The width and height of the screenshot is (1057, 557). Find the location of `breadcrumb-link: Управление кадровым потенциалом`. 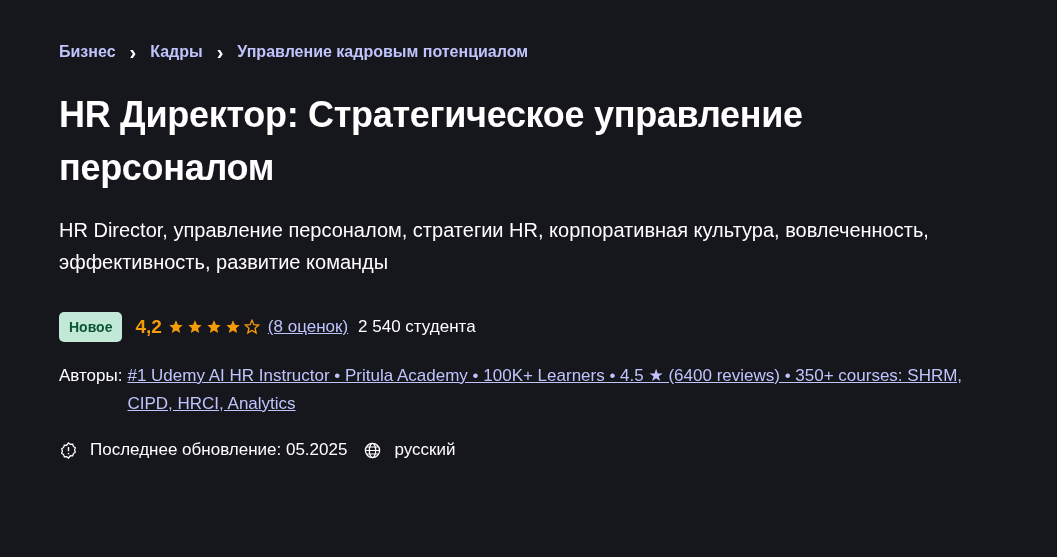

breadcrumb-link: Управление кадровым потенциалом is located at coordinates (383, 52).